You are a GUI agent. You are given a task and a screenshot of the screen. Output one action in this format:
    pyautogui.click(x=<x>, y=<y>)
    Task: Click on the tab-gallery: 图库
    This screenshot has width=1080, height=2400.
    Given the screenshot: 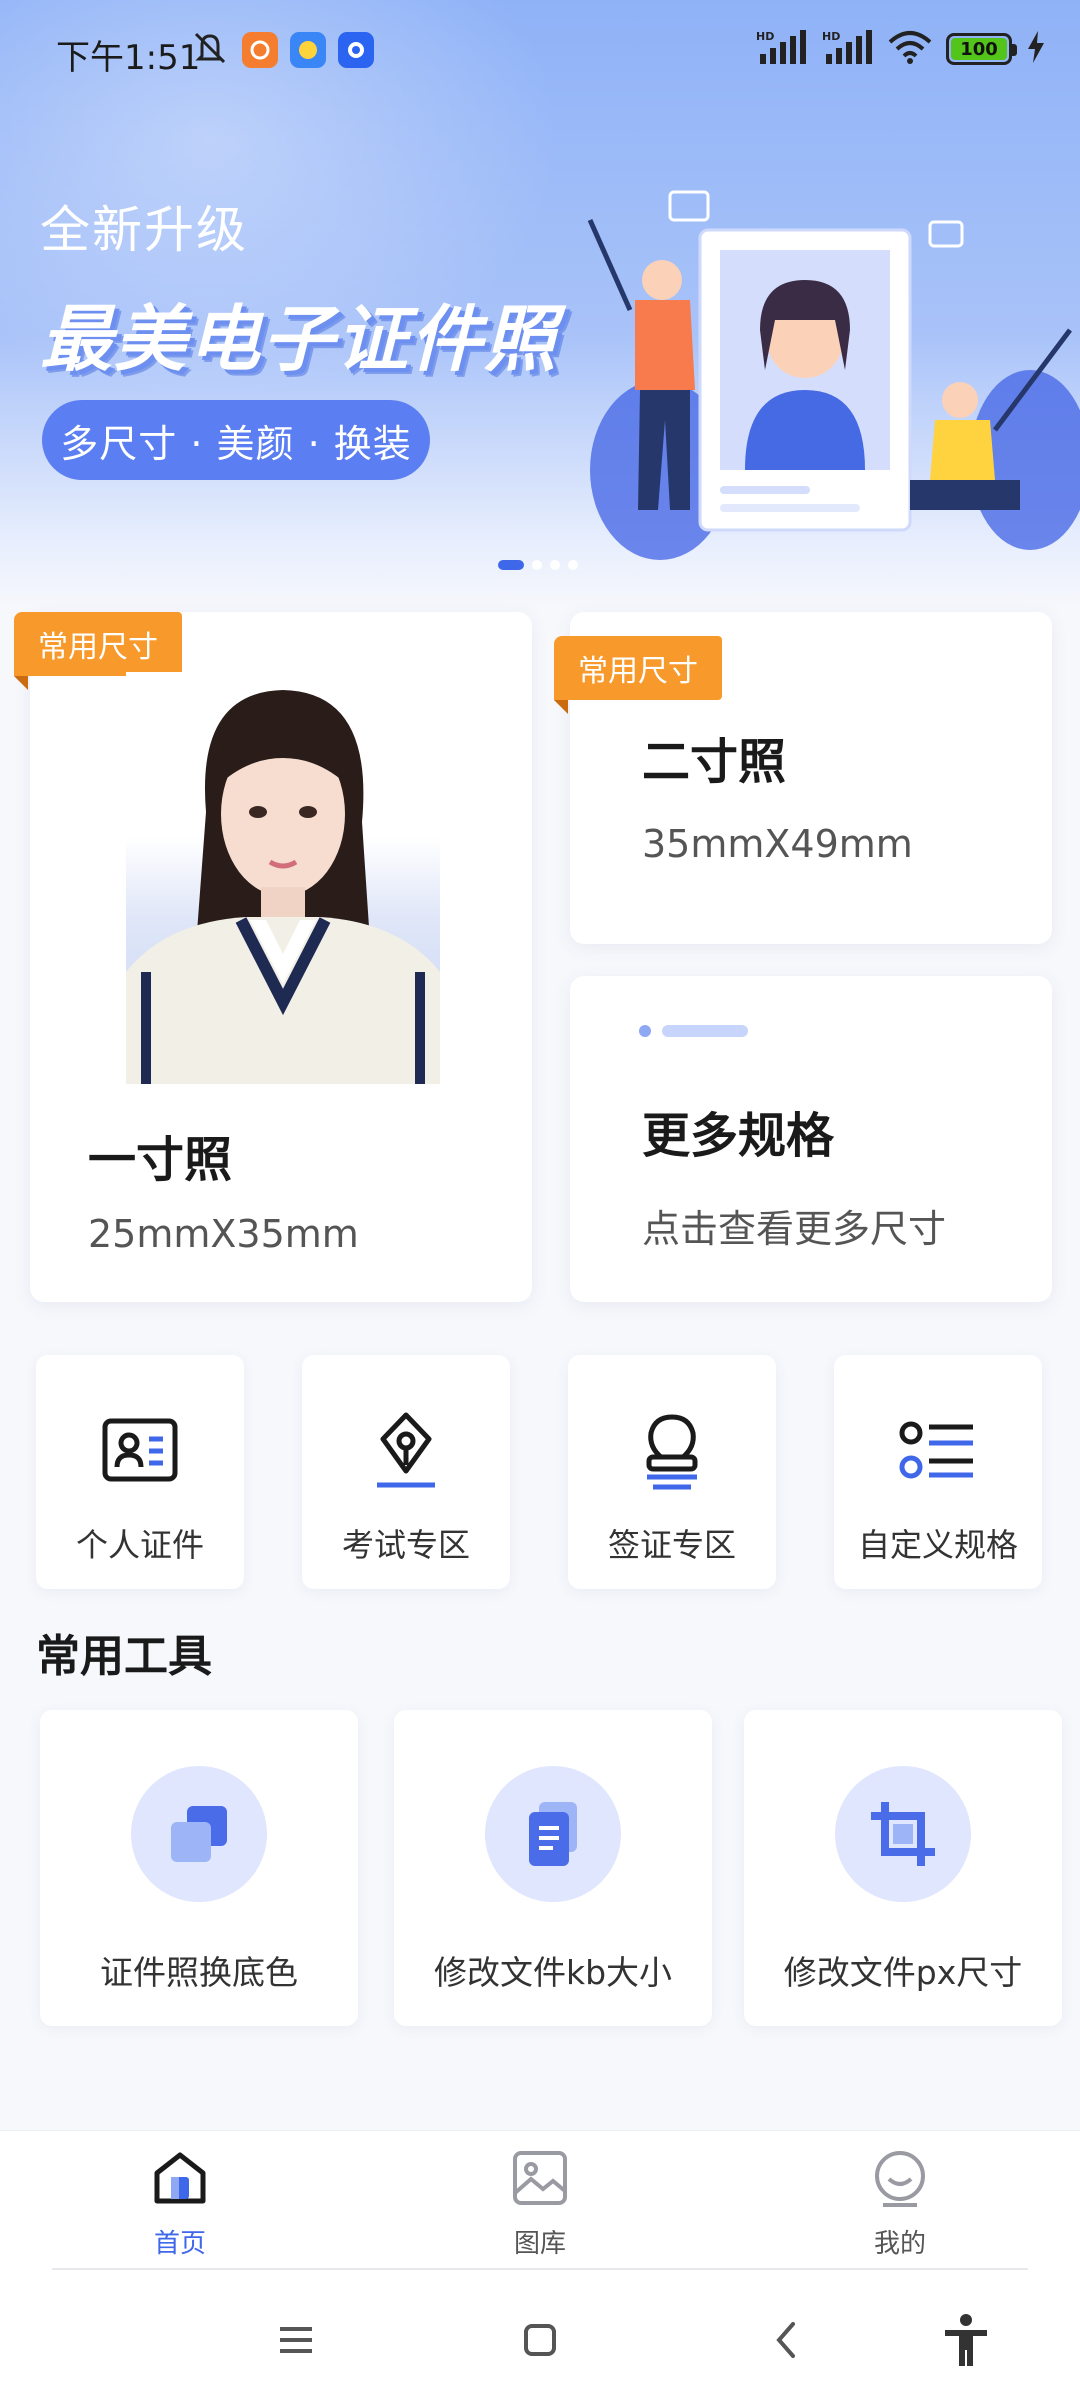 What is the action you would take?
    pyautogui.click(x=540, y=2201)
    